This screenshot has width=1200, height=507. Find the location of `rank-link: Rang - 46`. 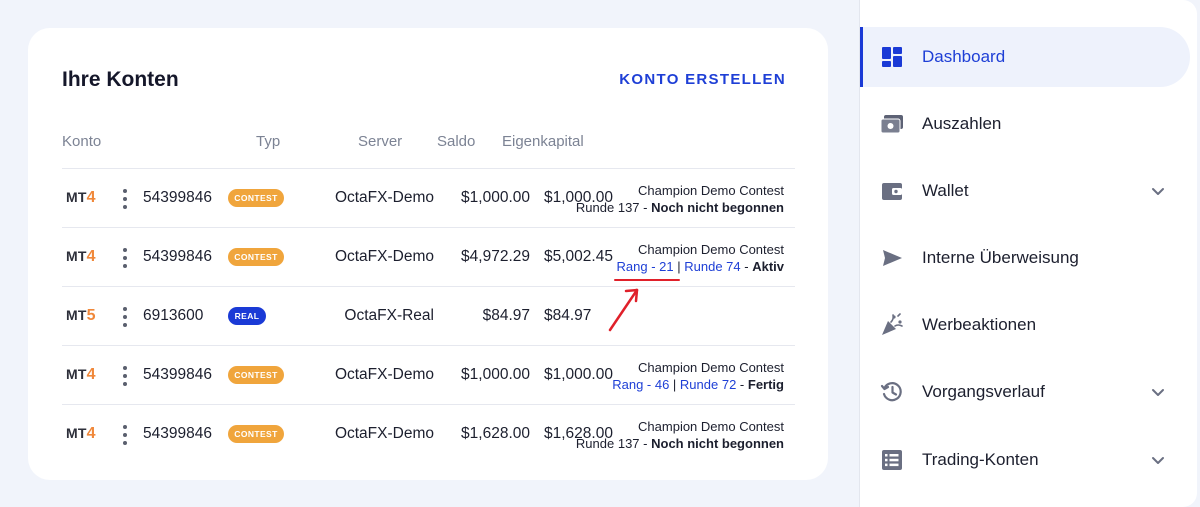

rank-link: Rang - 46 is located at coordinates (640, 384).